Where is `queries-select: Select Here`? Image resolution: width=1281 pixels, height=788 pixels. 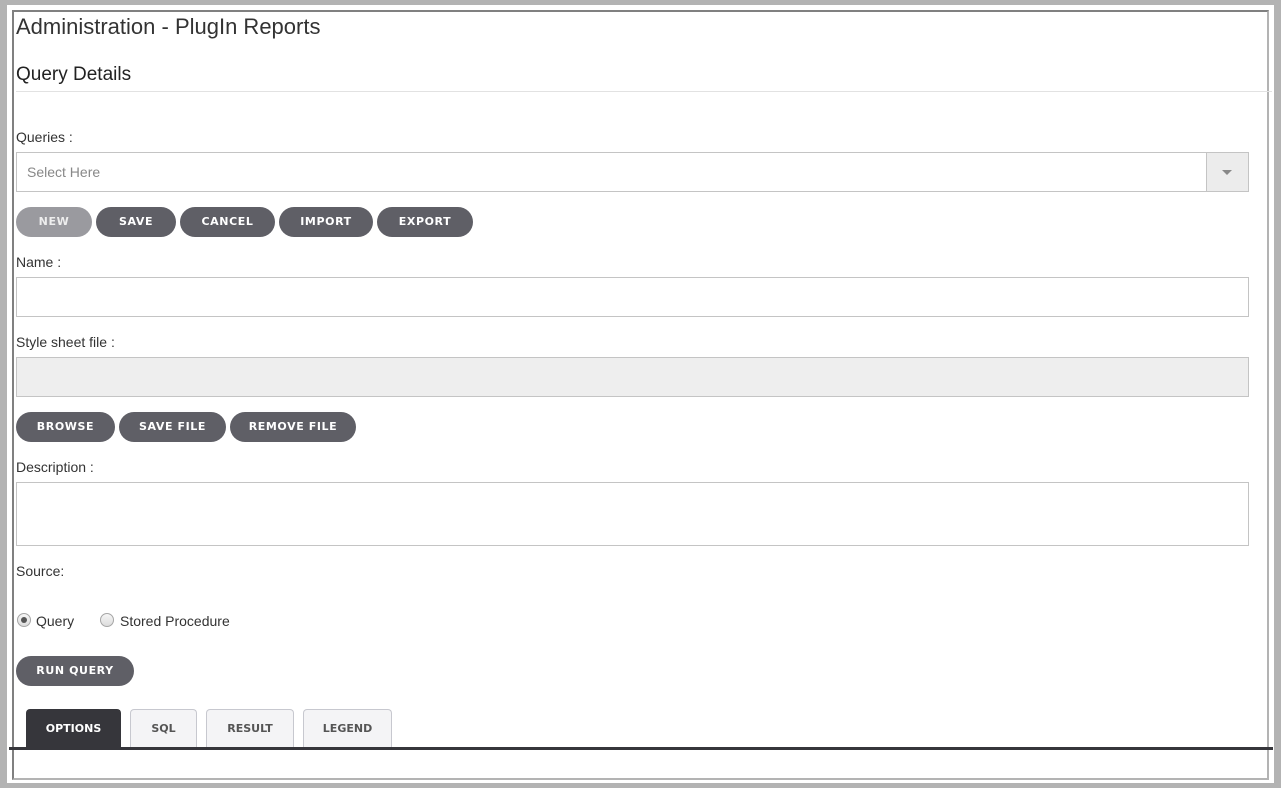
queries-select: Select Here is located at coordinates (632, 172).